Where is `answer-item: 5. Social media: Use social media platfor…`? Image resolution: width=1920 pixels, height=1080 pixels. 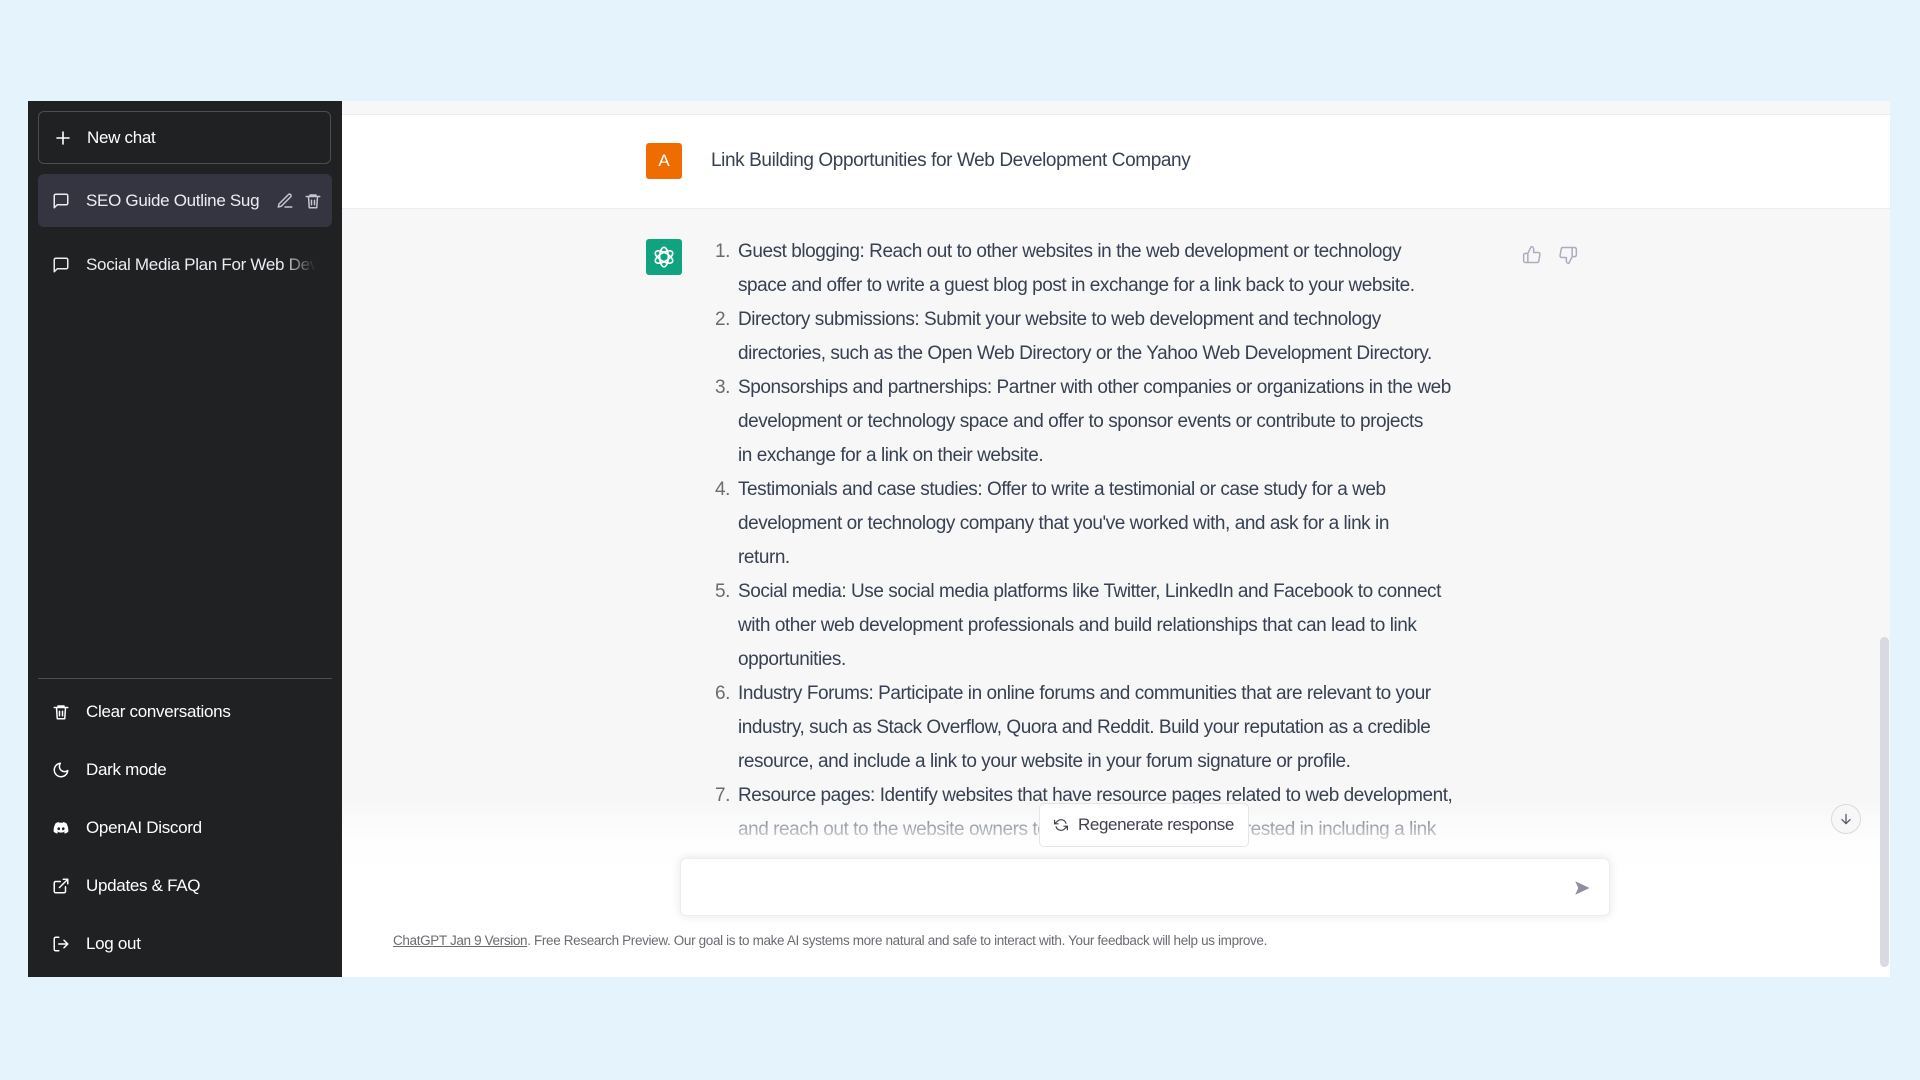
answer-item: 5. Social media: Use social media platfor… is located at coordinates (1090, 626).